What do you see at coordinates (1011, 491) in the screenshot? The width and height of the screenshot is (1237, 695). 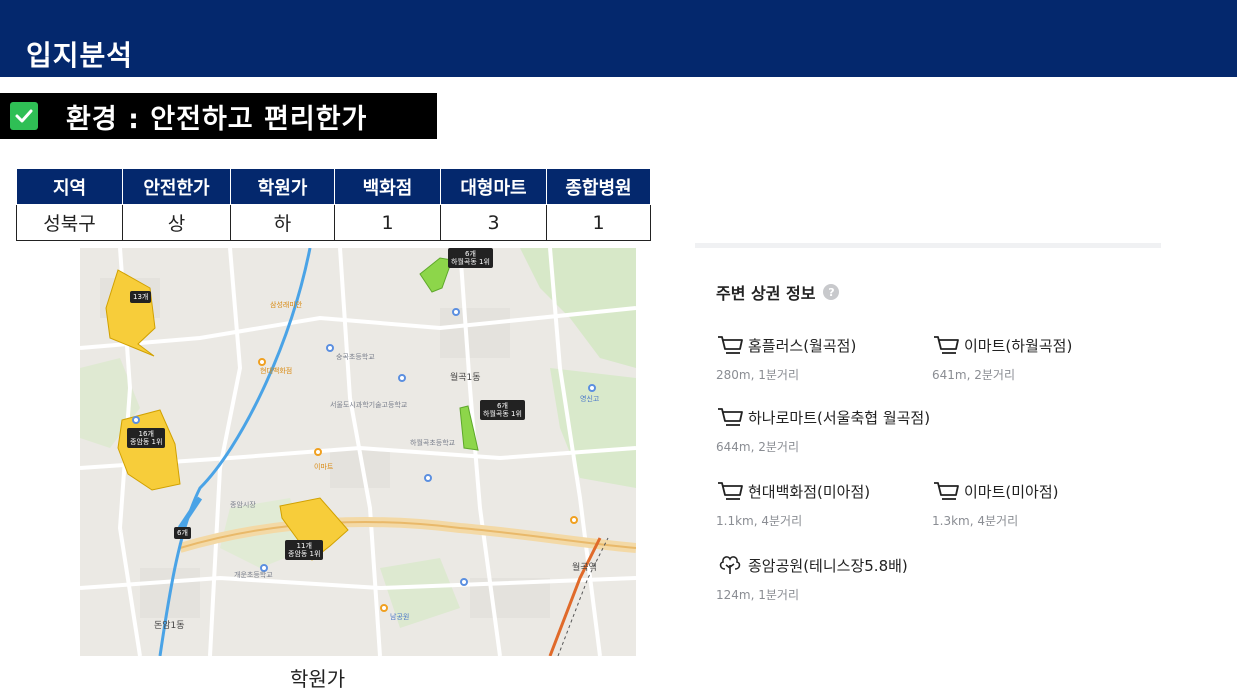 I see `store-name: 이마트(미아점)` at bounding box center [1011, 491].